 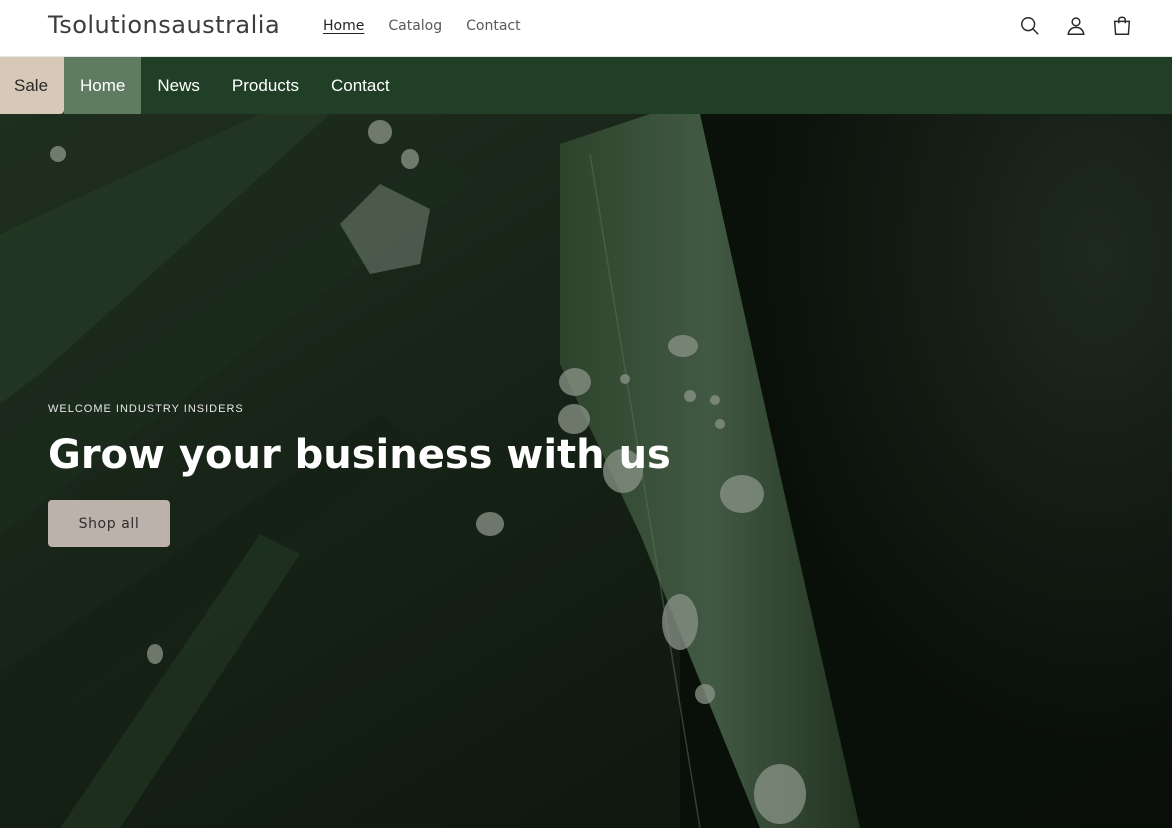 I want to click on site-header: Tsolutionsaustralia Home Catalog Contact, so click(x=586, y=28).